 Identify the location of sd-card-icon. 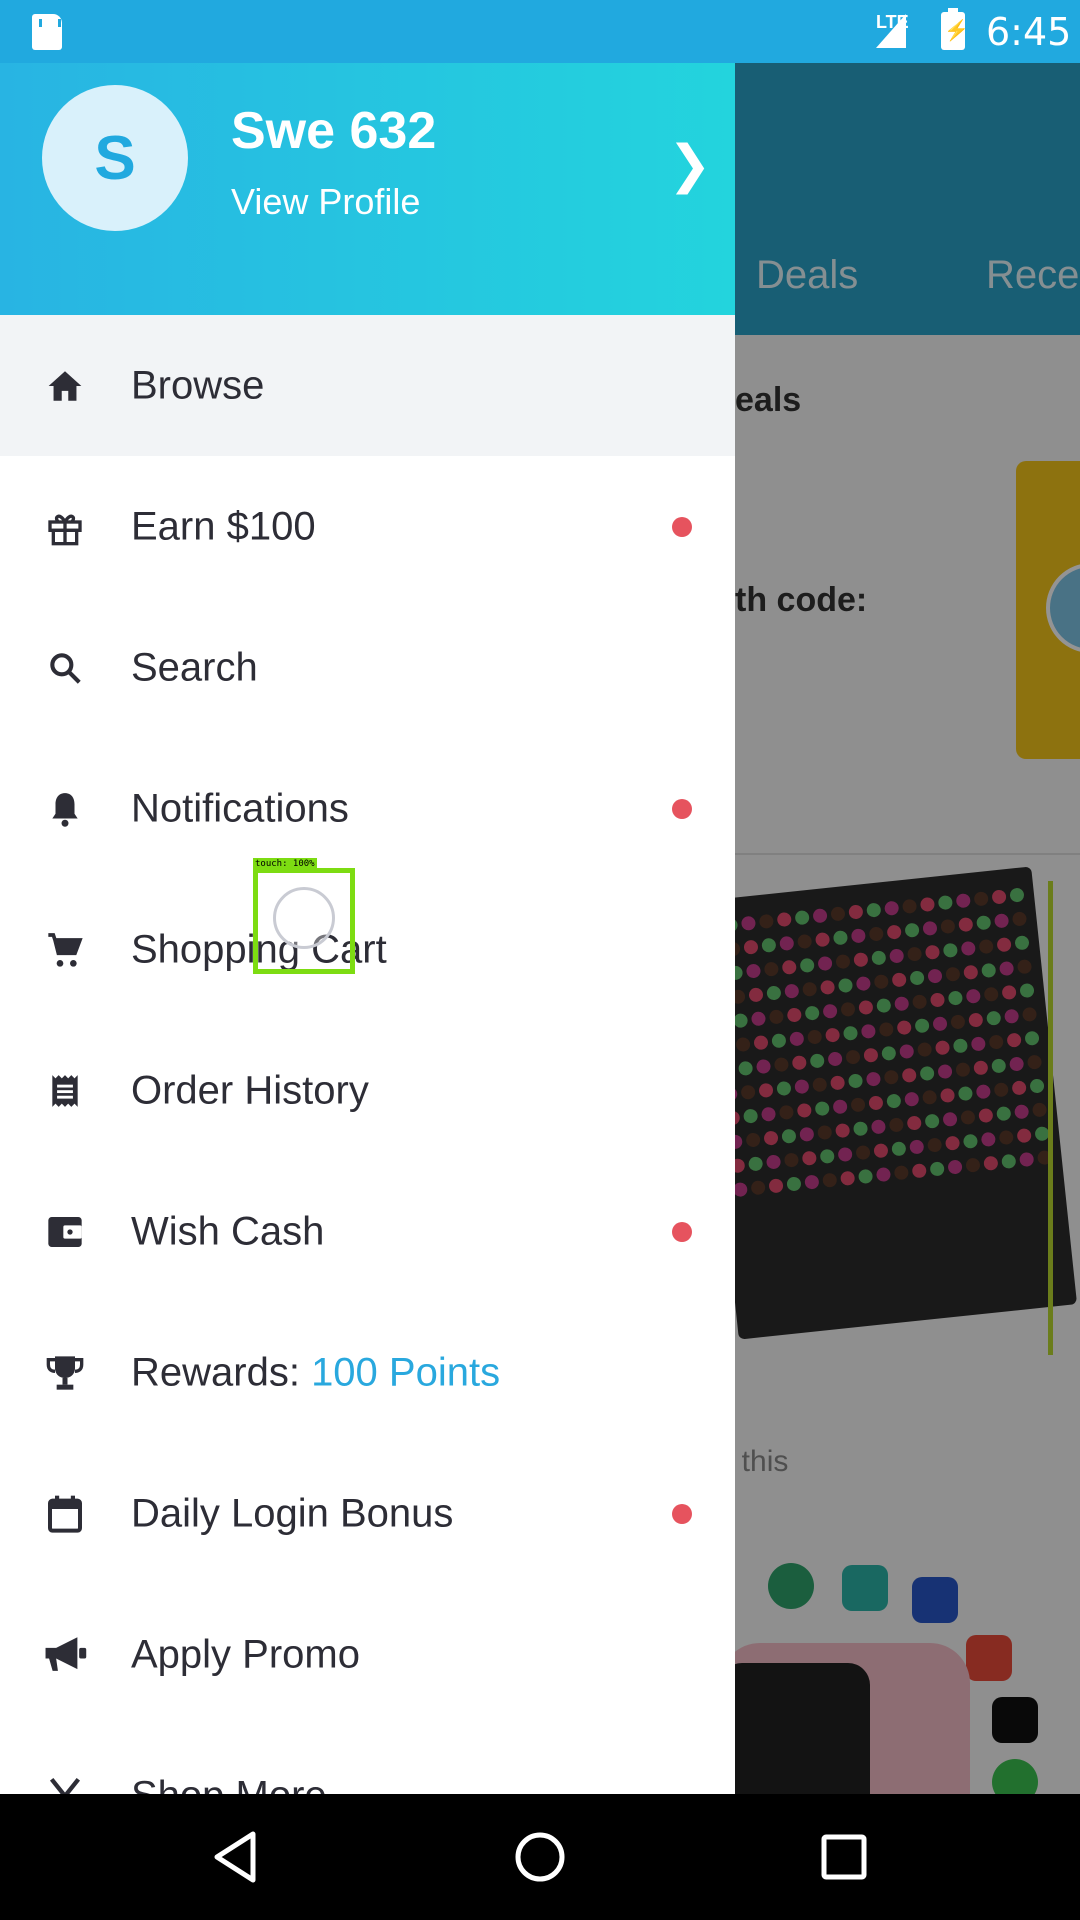
(47, 32).